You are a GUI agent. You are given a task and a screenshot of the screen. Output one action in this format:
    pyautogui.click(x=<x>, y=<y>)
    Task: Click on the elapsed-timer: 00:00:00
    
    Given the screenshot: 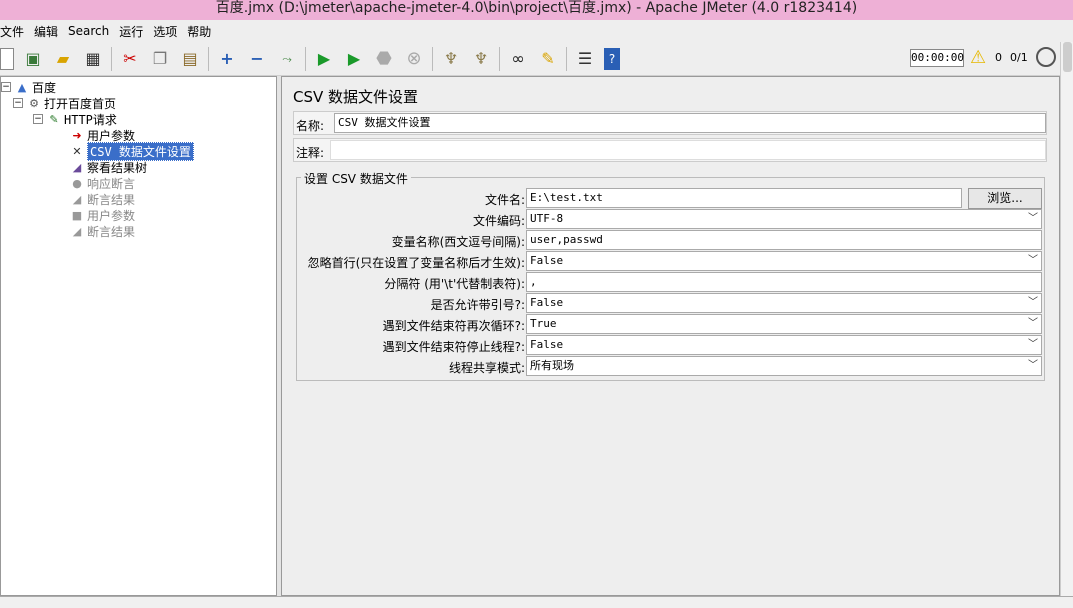 What is the action you would take?
    pyautogui.click(x=937, y=58)
    